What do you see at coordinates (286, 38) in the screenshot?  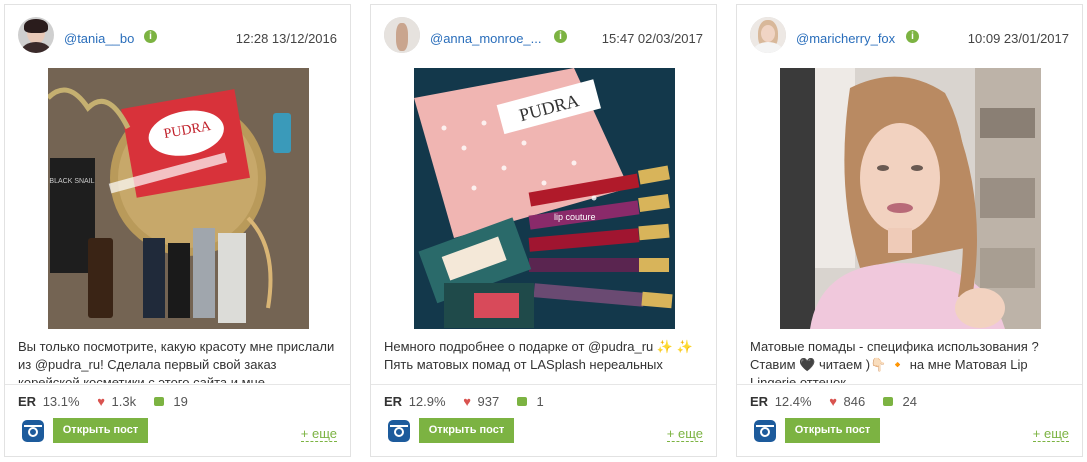 I see `post-datetime: 12:28 13/12/2016` at bounding box center [286, 38].